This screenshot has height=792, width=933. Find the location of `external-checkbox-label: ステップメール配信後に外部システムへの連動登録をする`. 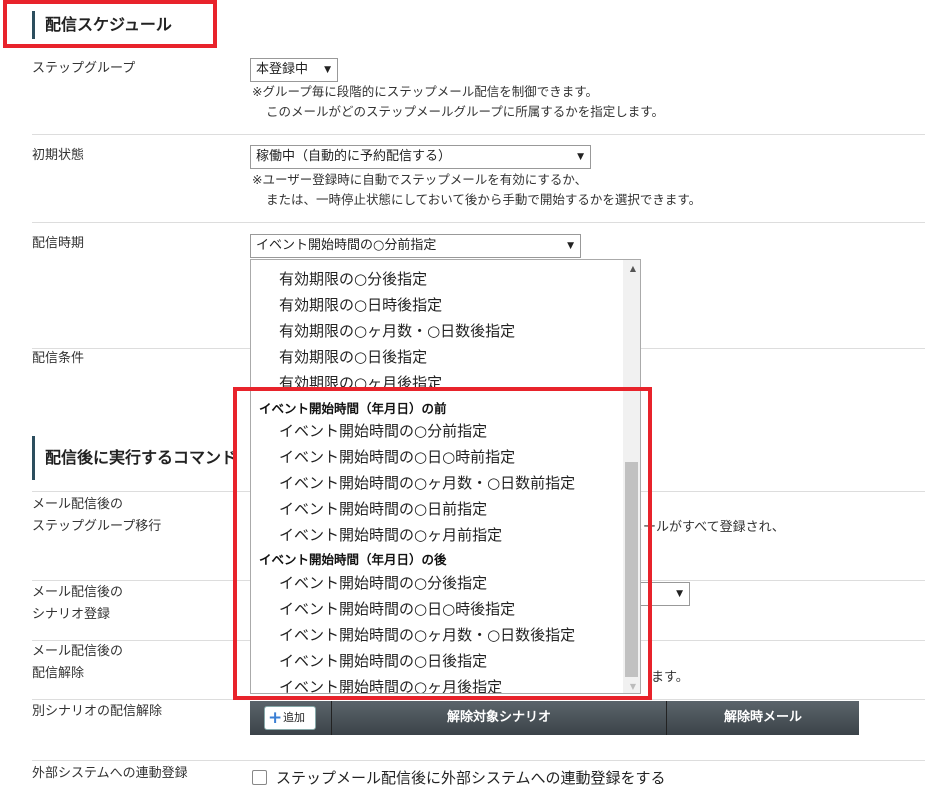

external-checkbox-label: ステップメール配信後に外部システムへの連動登録をする is located at coordinates (471, 777).